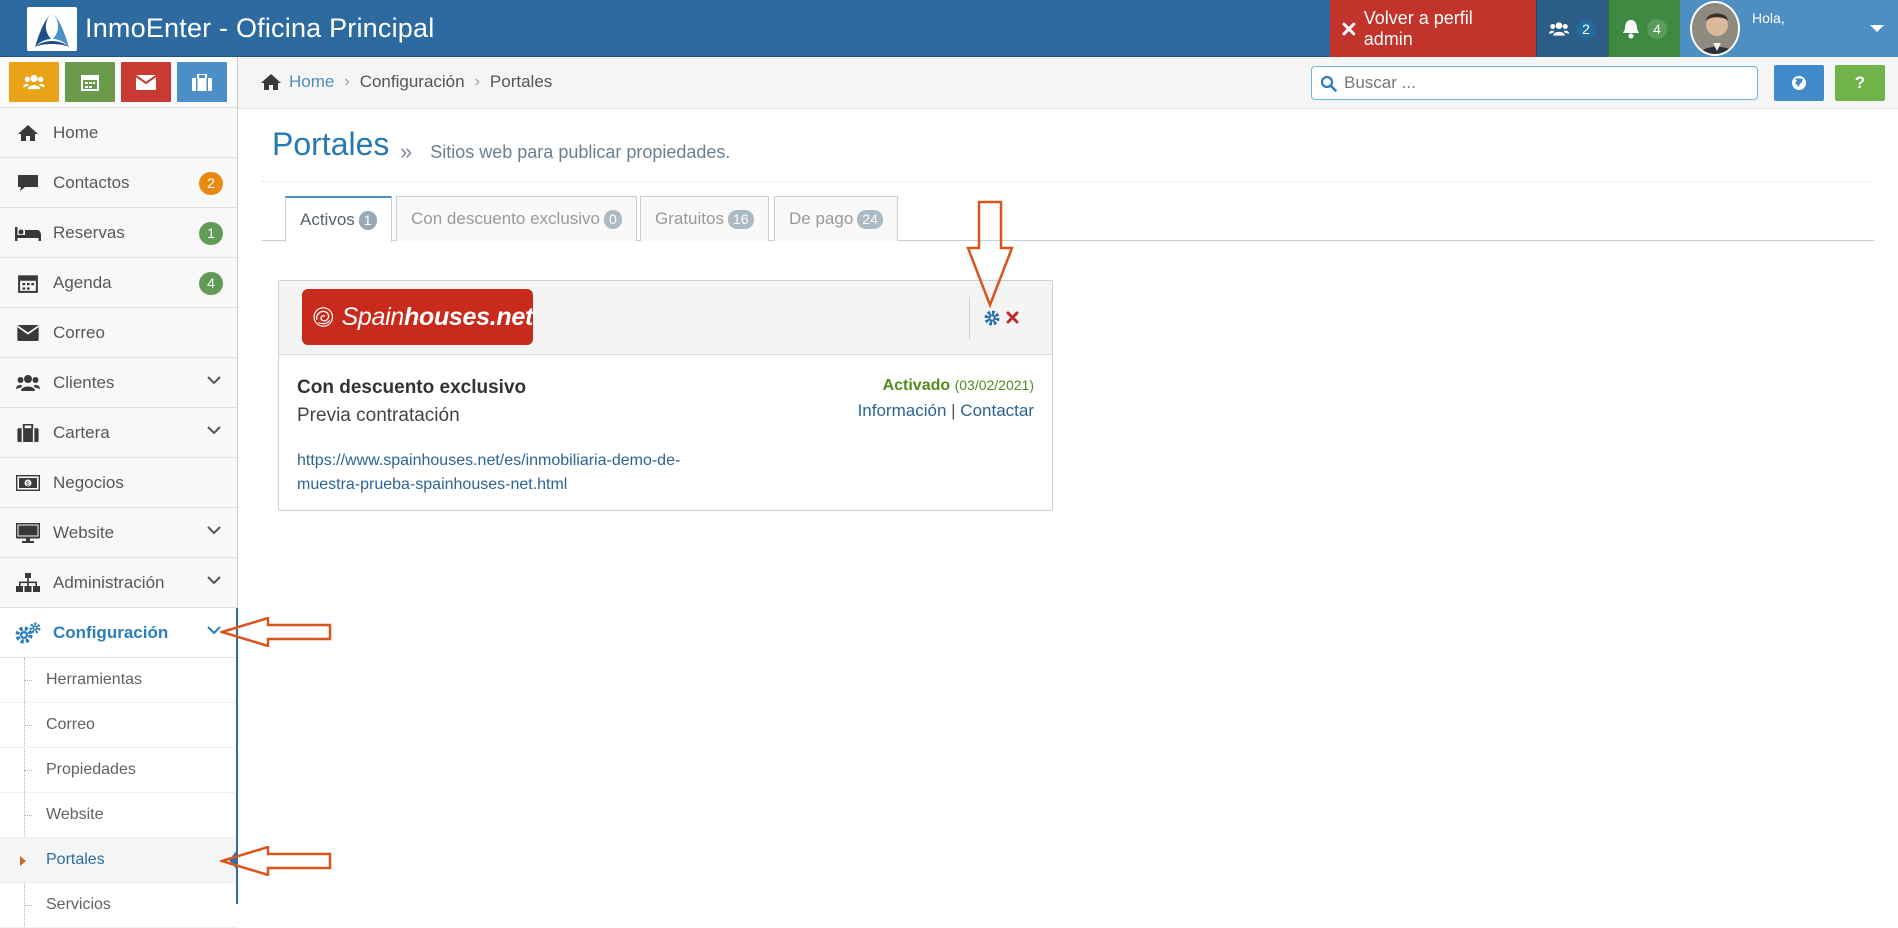  I want to click on shortcut-calendar-button, so click(90, 82).